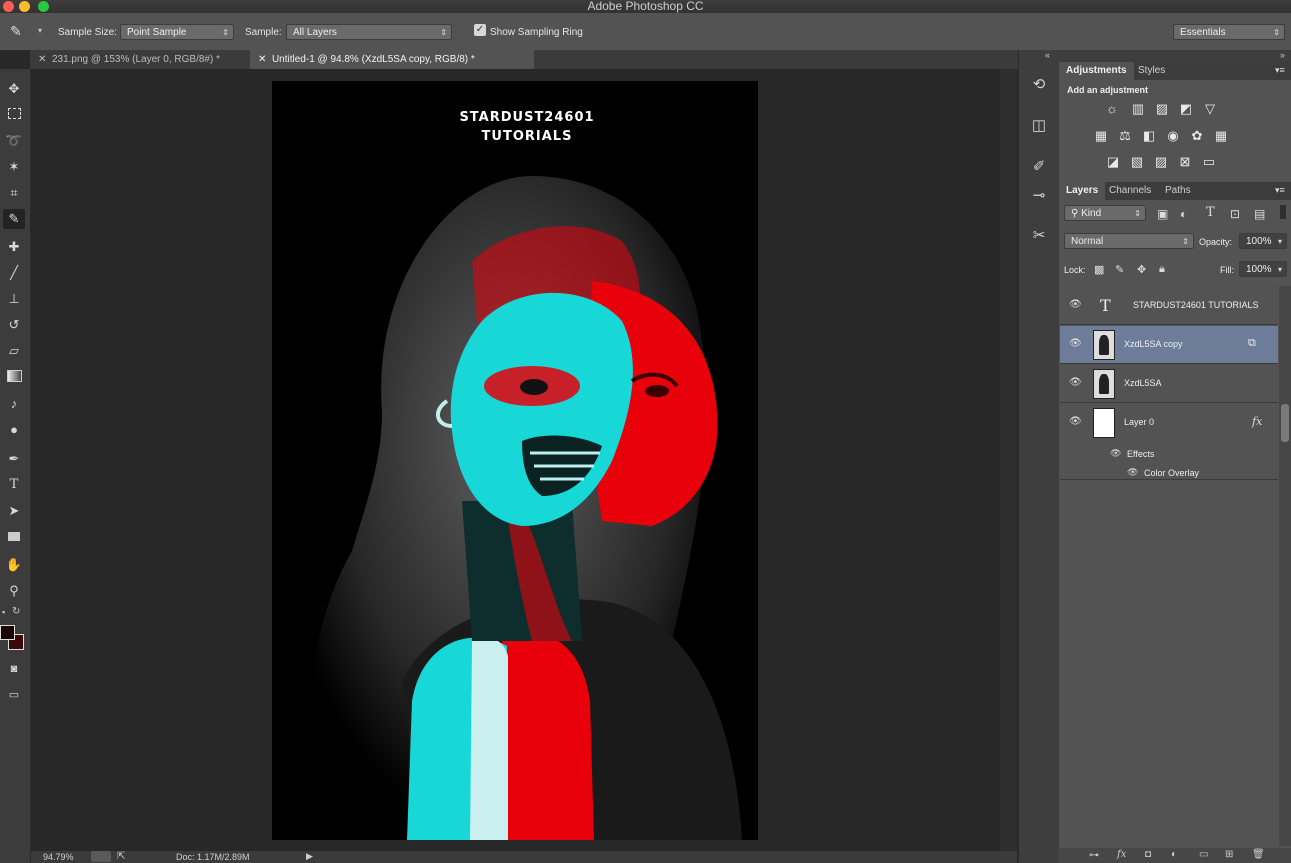  I want to click on levels-icon: ▥, so click(1138, 109).